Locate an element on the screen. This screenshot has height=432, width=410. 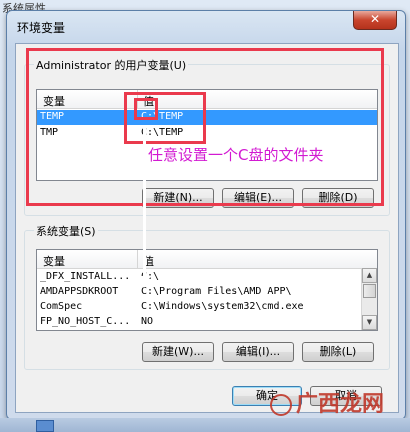
list-item: ComSpec C:\Windows\system32\cmd.exe is located at coordinates (207, 307).